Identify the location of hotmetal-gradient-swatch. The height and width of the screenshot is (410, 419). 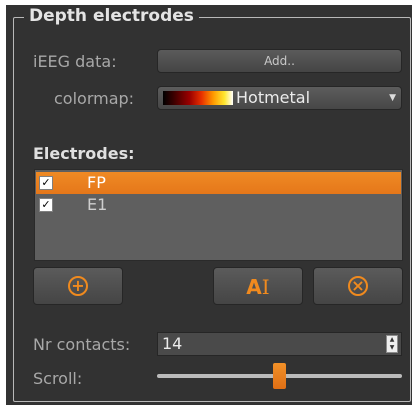
(198, 98).